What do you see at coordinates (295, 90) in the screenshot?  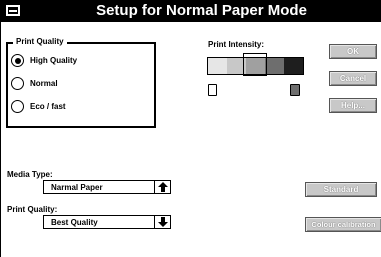 I see `dark-intensity-icon` at bounding box center [295, 90].